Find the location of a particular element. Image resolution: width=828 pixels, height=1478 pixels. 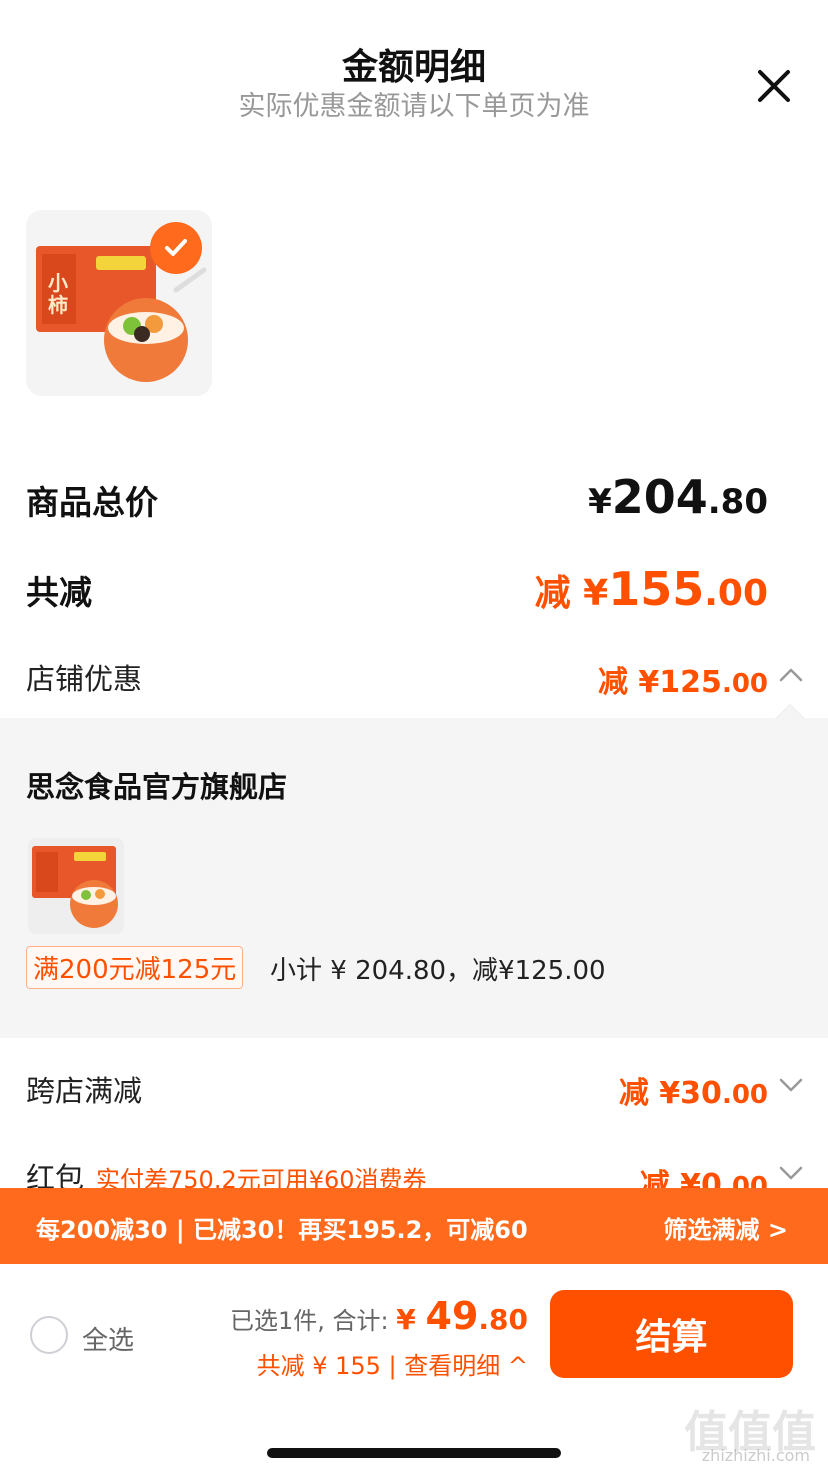

svg-text: 柿 is located at coordinates (58, 305).